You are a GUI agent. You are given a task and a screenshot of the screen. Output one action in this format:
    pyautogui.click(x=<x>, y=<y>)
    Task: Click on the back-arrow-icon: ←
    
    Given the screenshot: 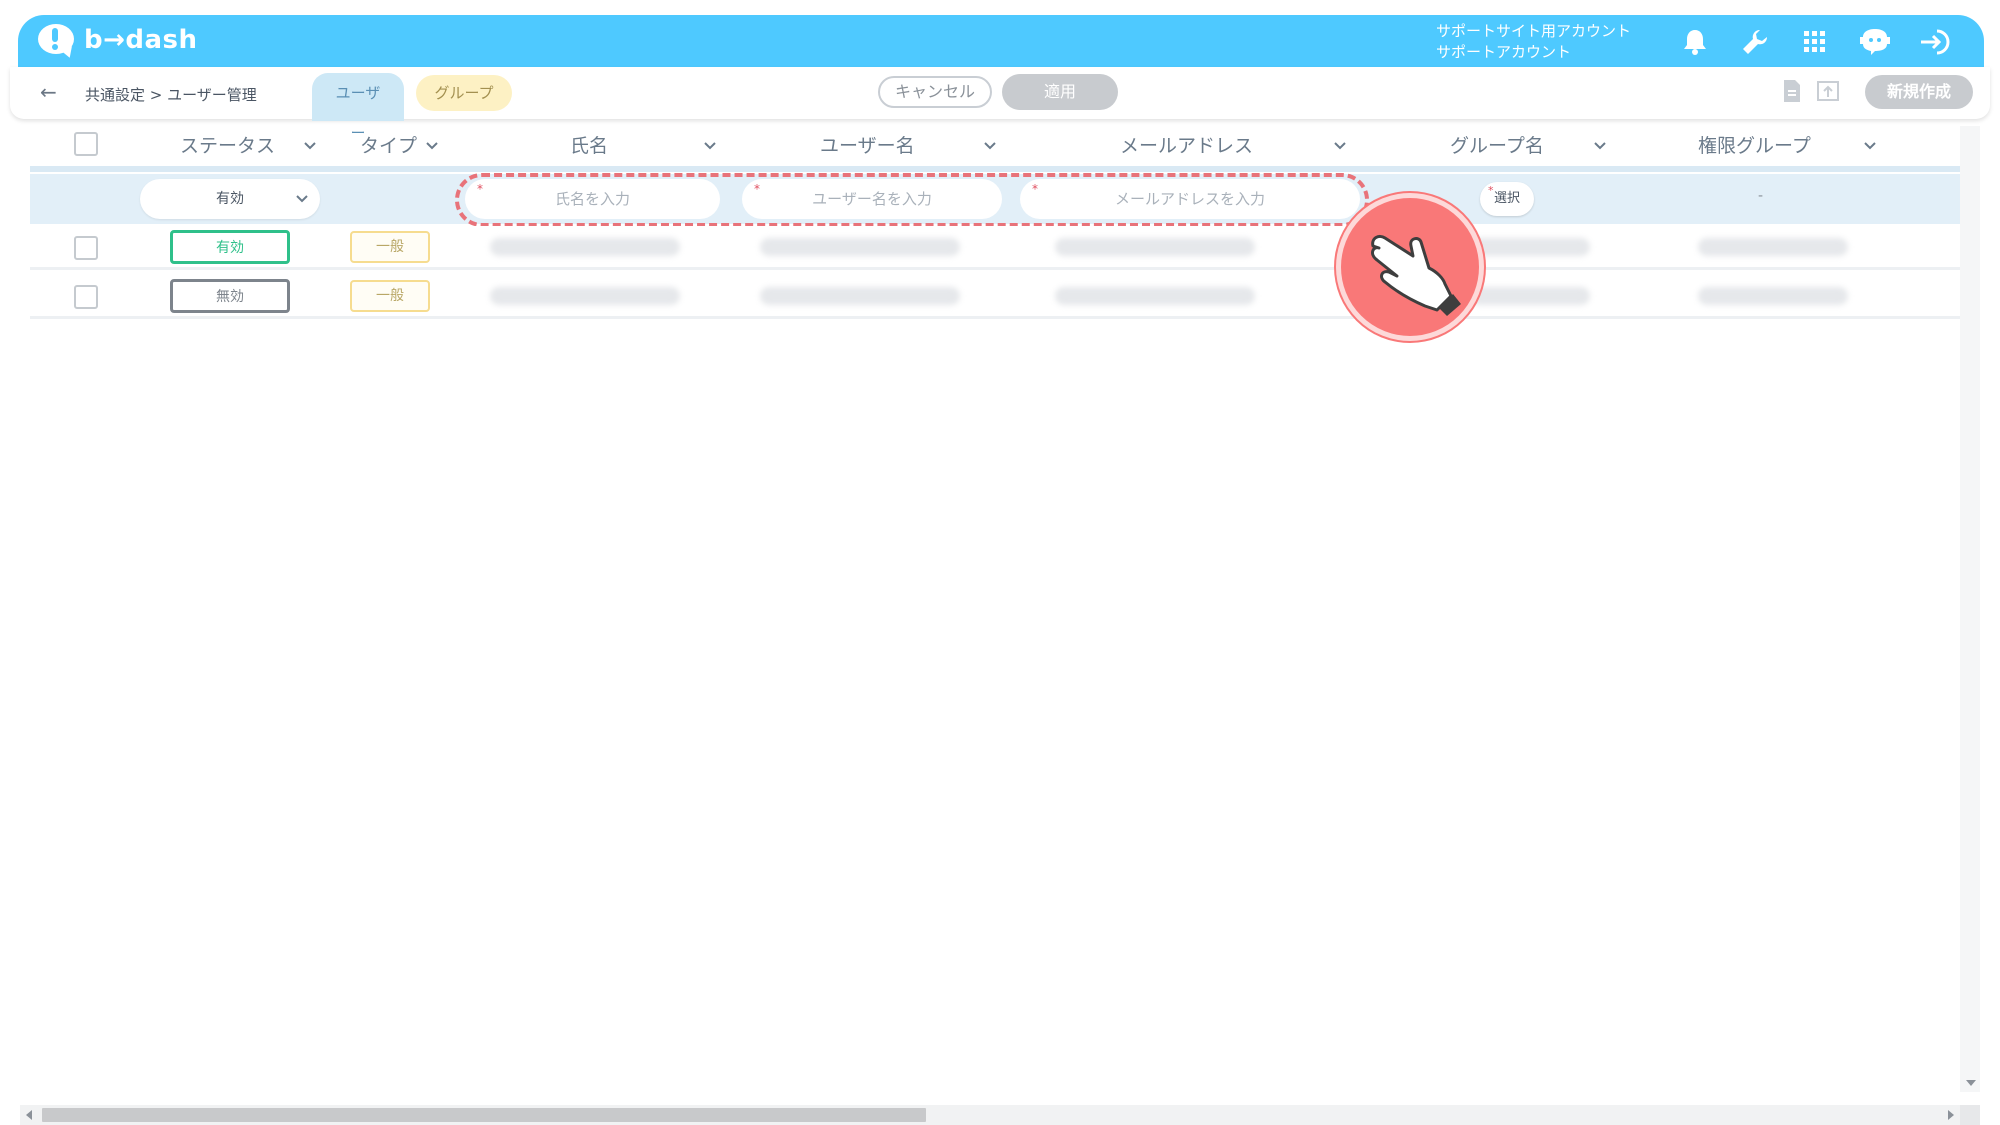 What is the action you would take?
    pyautogui.click(x=48, y=92)
    